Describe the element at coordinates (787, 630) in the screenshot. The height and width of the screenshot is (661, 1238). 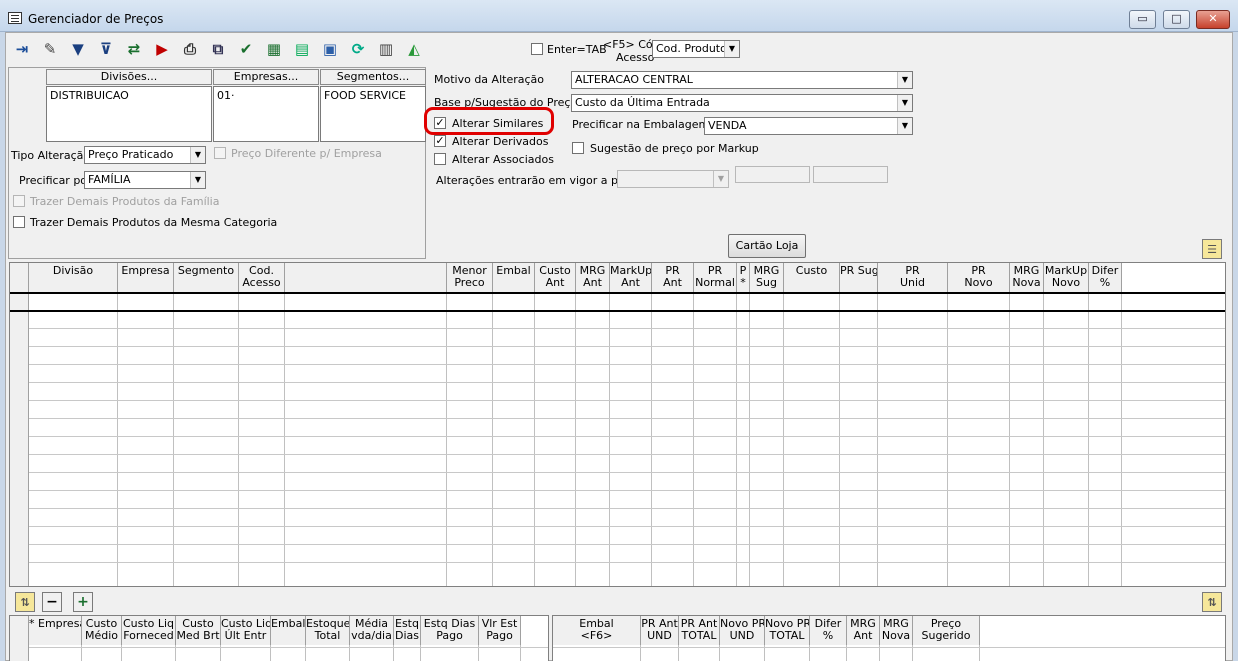
I see `column-header: Novo PR TOTAL` at that location.